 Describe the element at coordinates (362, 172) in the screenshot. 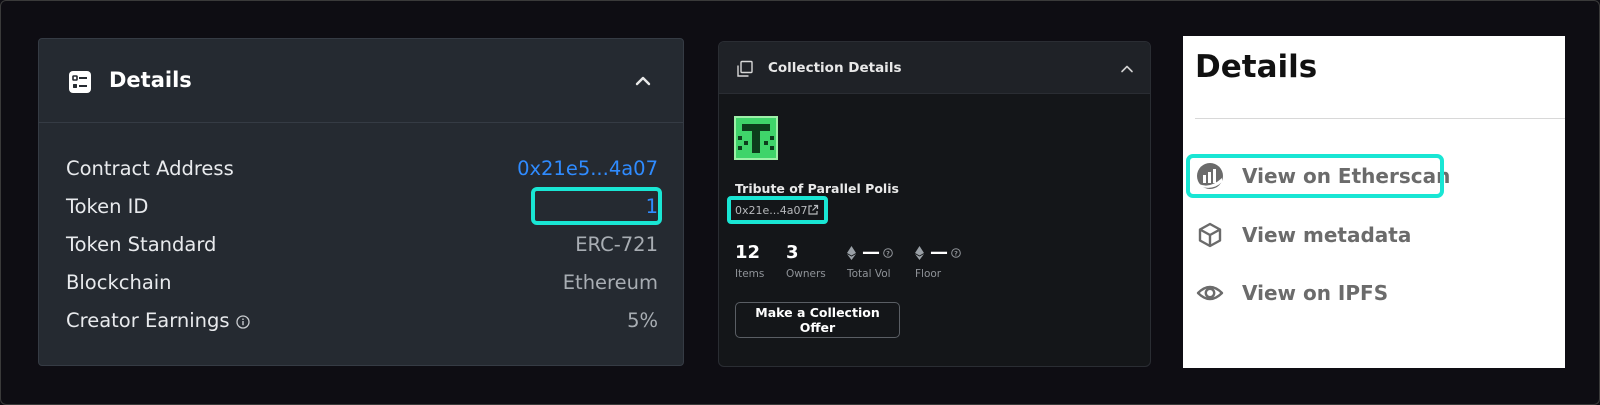

I see `contract-address-row: Contract Address 0x21e5...4a07` at that location.